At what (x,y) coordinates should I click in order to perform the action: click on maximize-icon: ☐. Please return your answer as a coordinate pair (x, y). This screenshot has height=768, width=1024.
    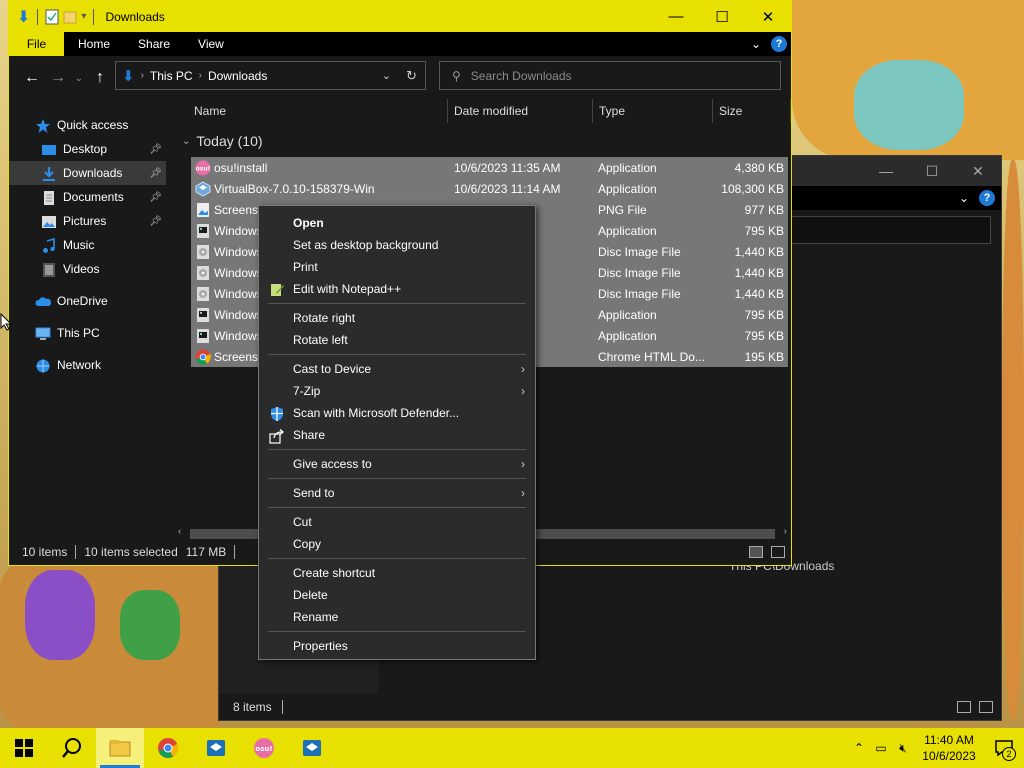
    Looking at the image, I should click on (932, 171).